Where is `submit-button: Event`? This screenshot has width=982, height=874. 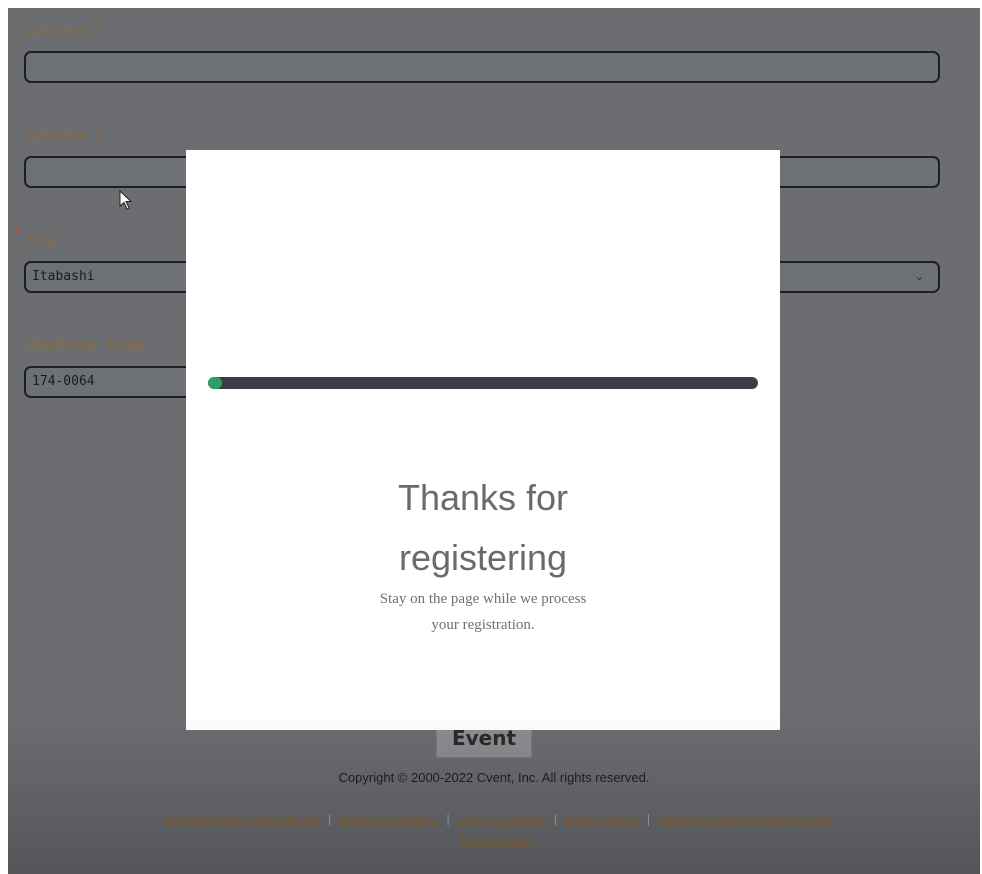 submit-button: Event is located at coordinates (484, 742).